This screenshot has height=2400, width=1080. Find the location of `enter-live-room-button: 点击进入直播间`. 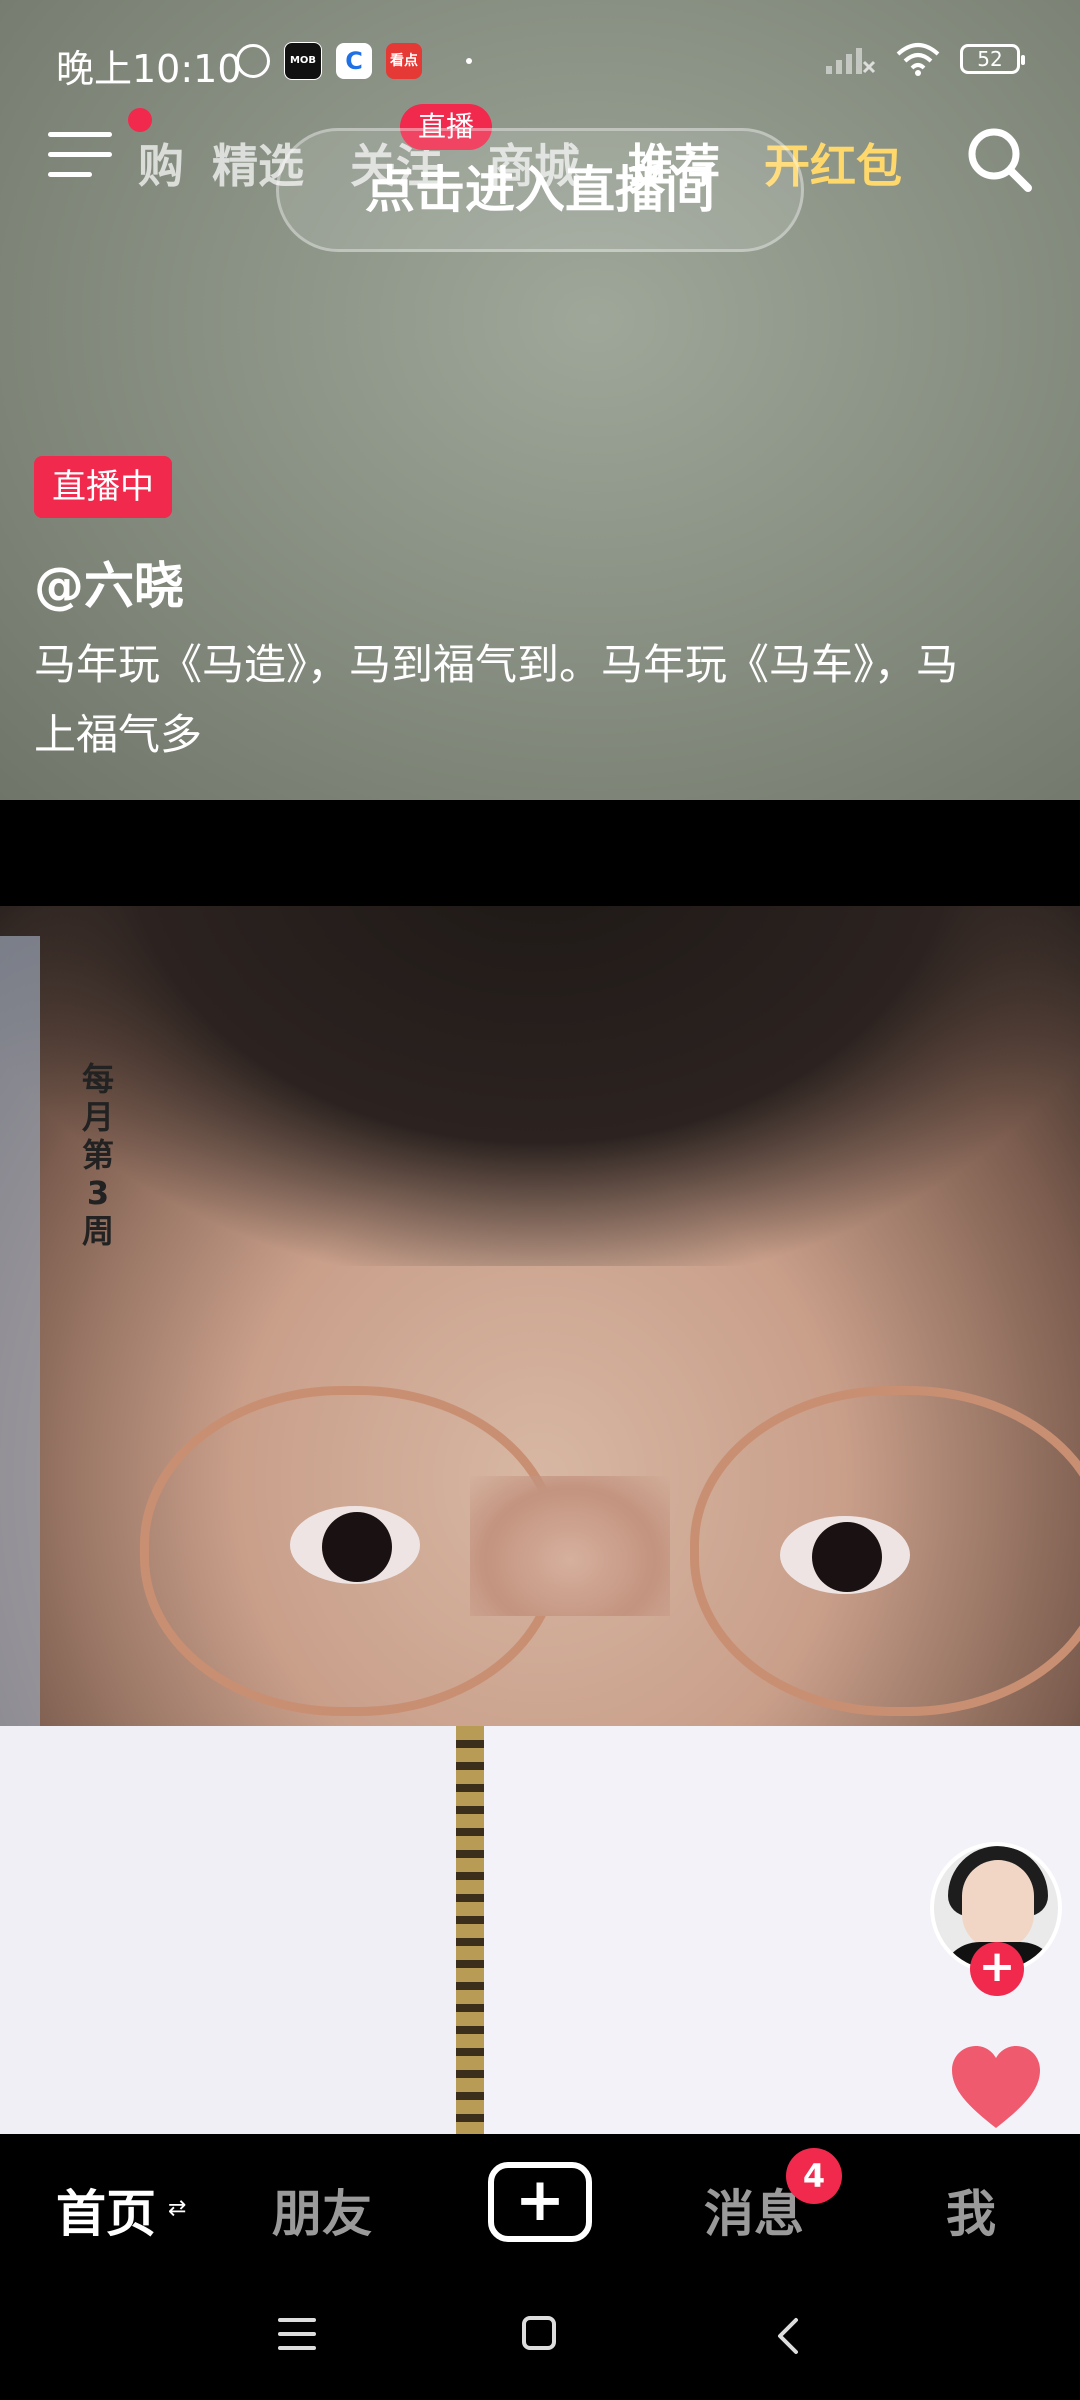

enter-live-room-button: 点击进入直播间 is located at coordinates (540, 190).